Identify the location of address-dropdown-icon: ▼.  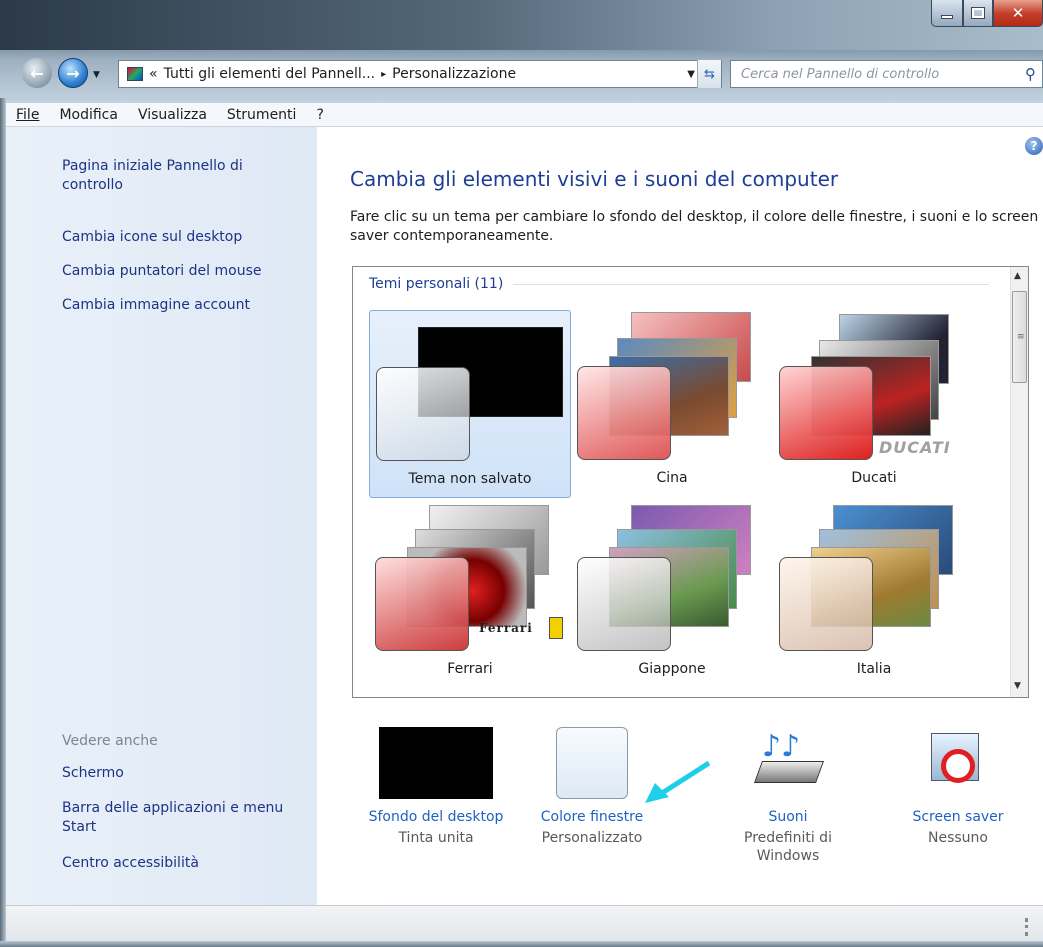
(691, 74).